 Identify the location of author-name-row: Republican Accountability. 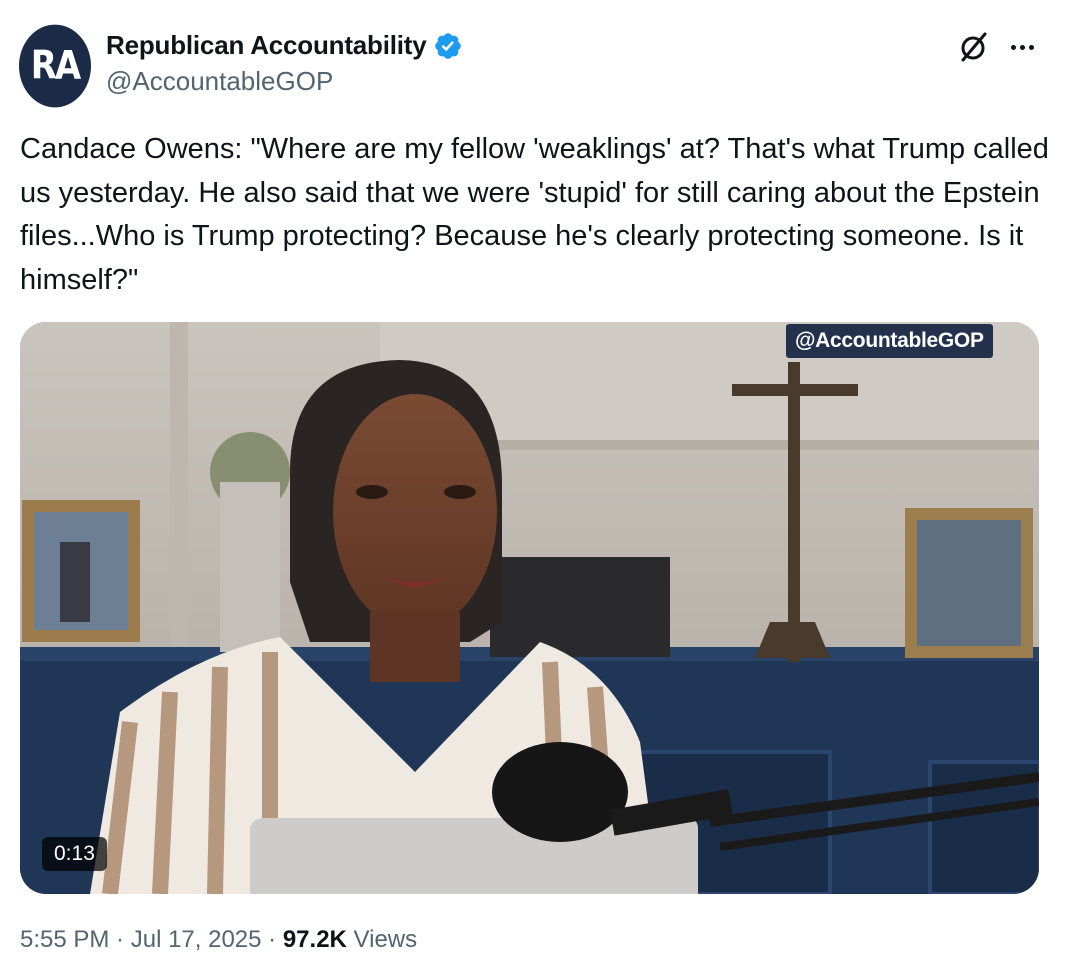
(284, 45).